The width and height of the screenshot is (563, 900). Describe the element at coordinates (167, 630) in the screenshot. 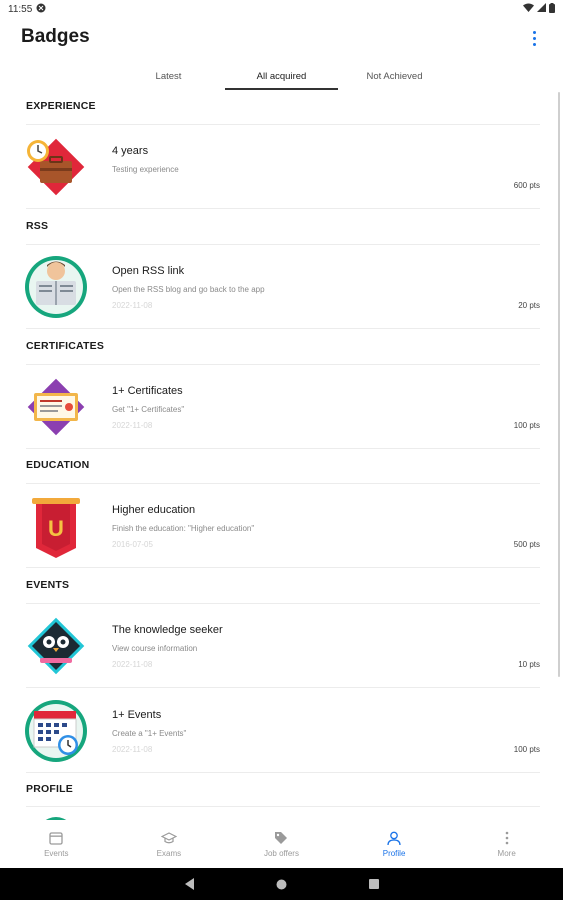

I see `badge-name: The knowledge seeker` at that location.